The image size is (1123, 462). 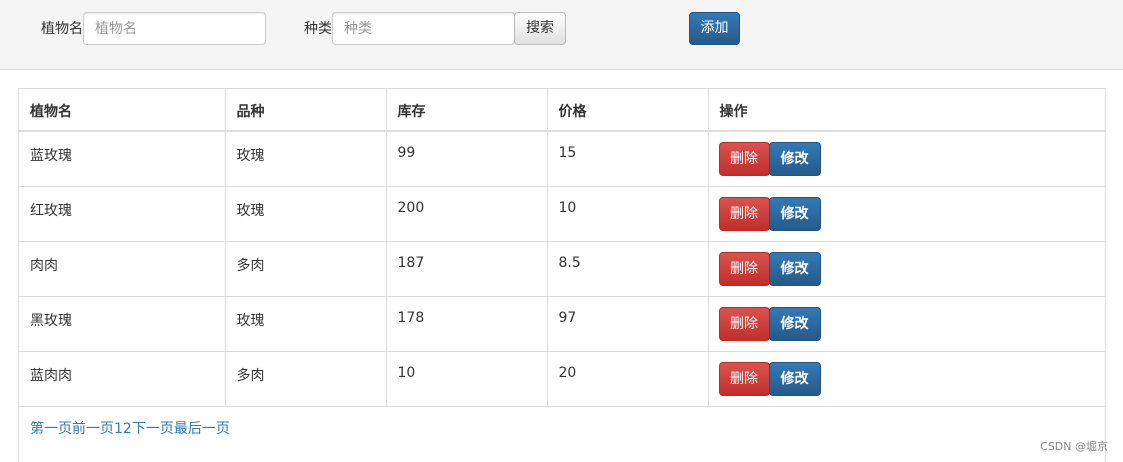 What do you see at coordinates (628, 110) in the screenshot?
I see `header-price: 价格` at bounding box center [628, 110].